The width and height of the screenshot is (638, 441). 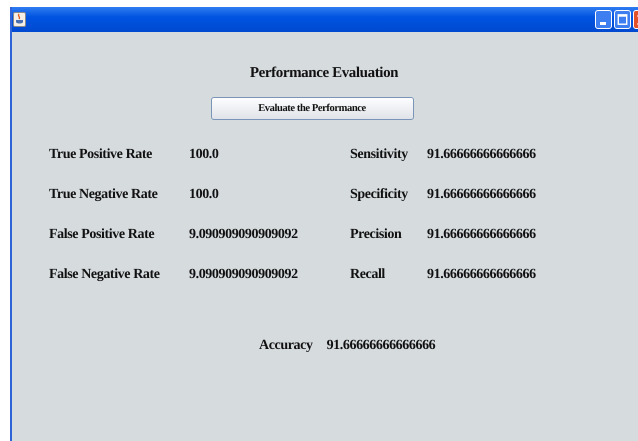 I want to click on accuracy-value: 91.66666666666666, so click(x=381, y=346).